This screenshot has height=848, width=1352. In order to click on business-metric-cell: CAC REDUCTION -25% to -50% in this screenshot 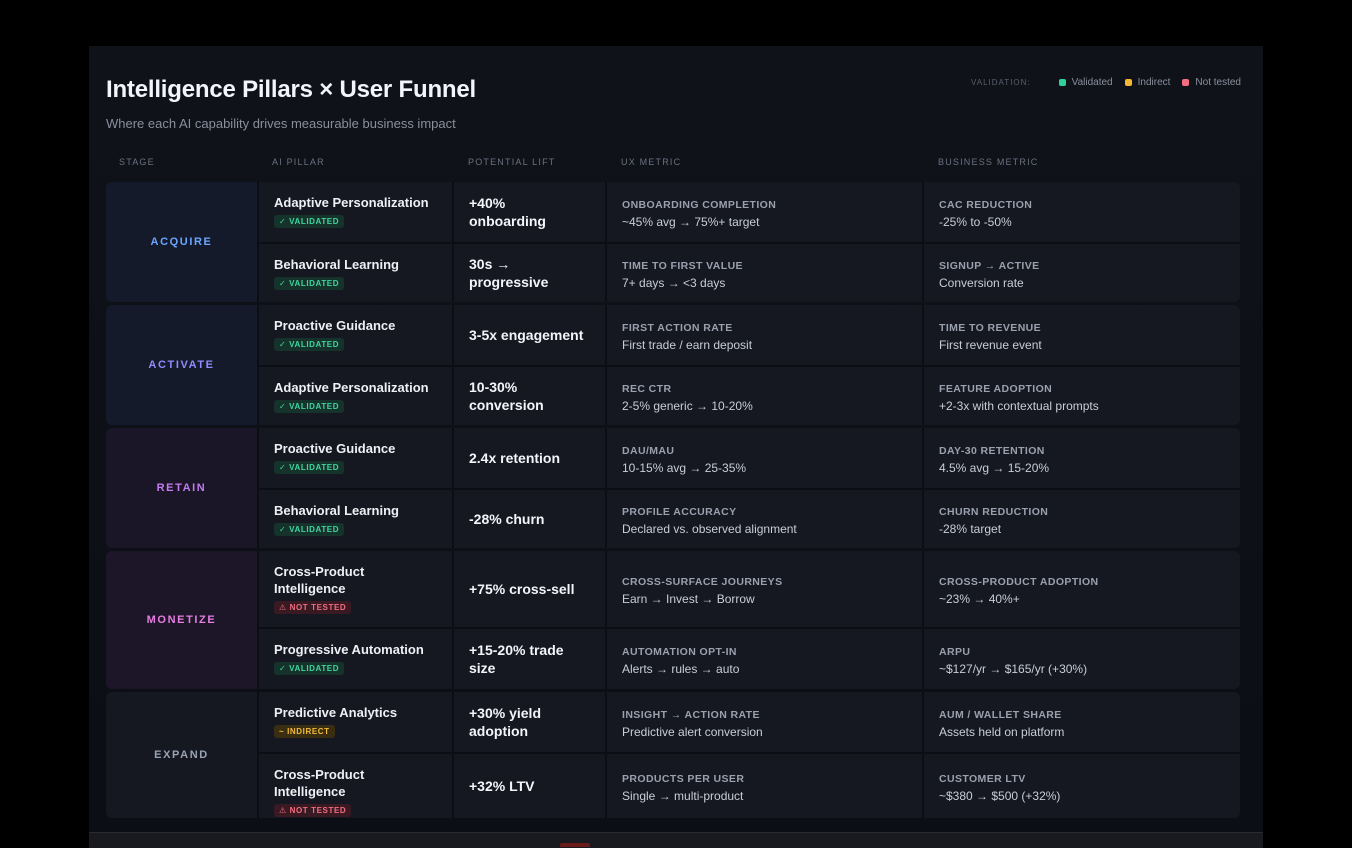, I will do `click(1082, 212)`.